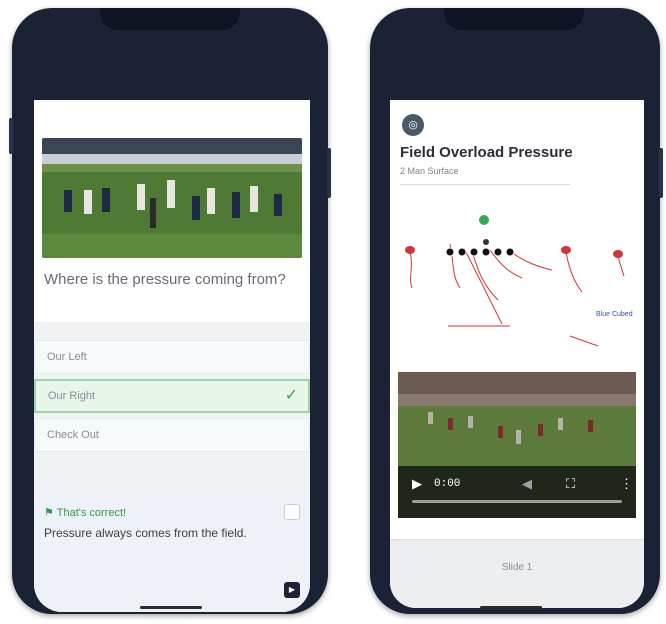  What do you see at coordinates (417, 484) in the screenshot?
I see `play-icon: ▶` at bounding box center [417, 484].